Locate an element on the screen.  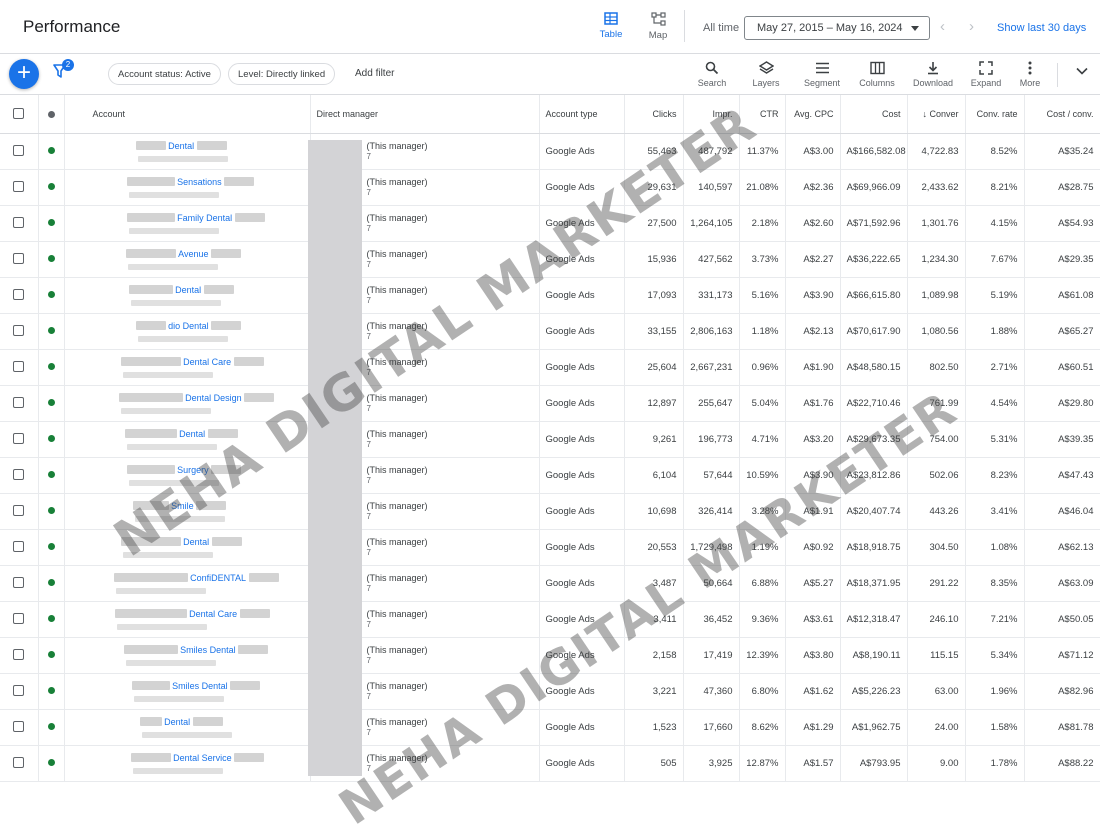
chevron-right-icon: › is located at coordinates (971, 26).